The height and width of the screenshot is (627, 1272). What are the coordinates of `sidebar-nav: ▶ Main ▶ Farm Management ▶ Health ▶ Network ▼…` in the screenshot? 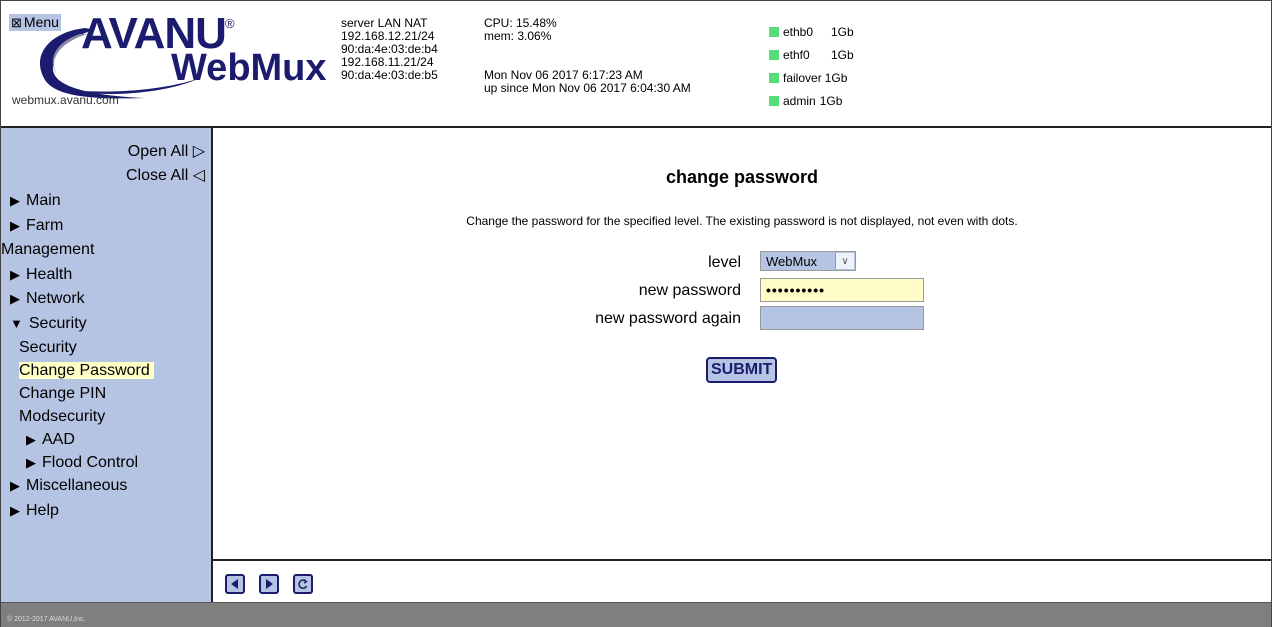 It's located at (105, 356).